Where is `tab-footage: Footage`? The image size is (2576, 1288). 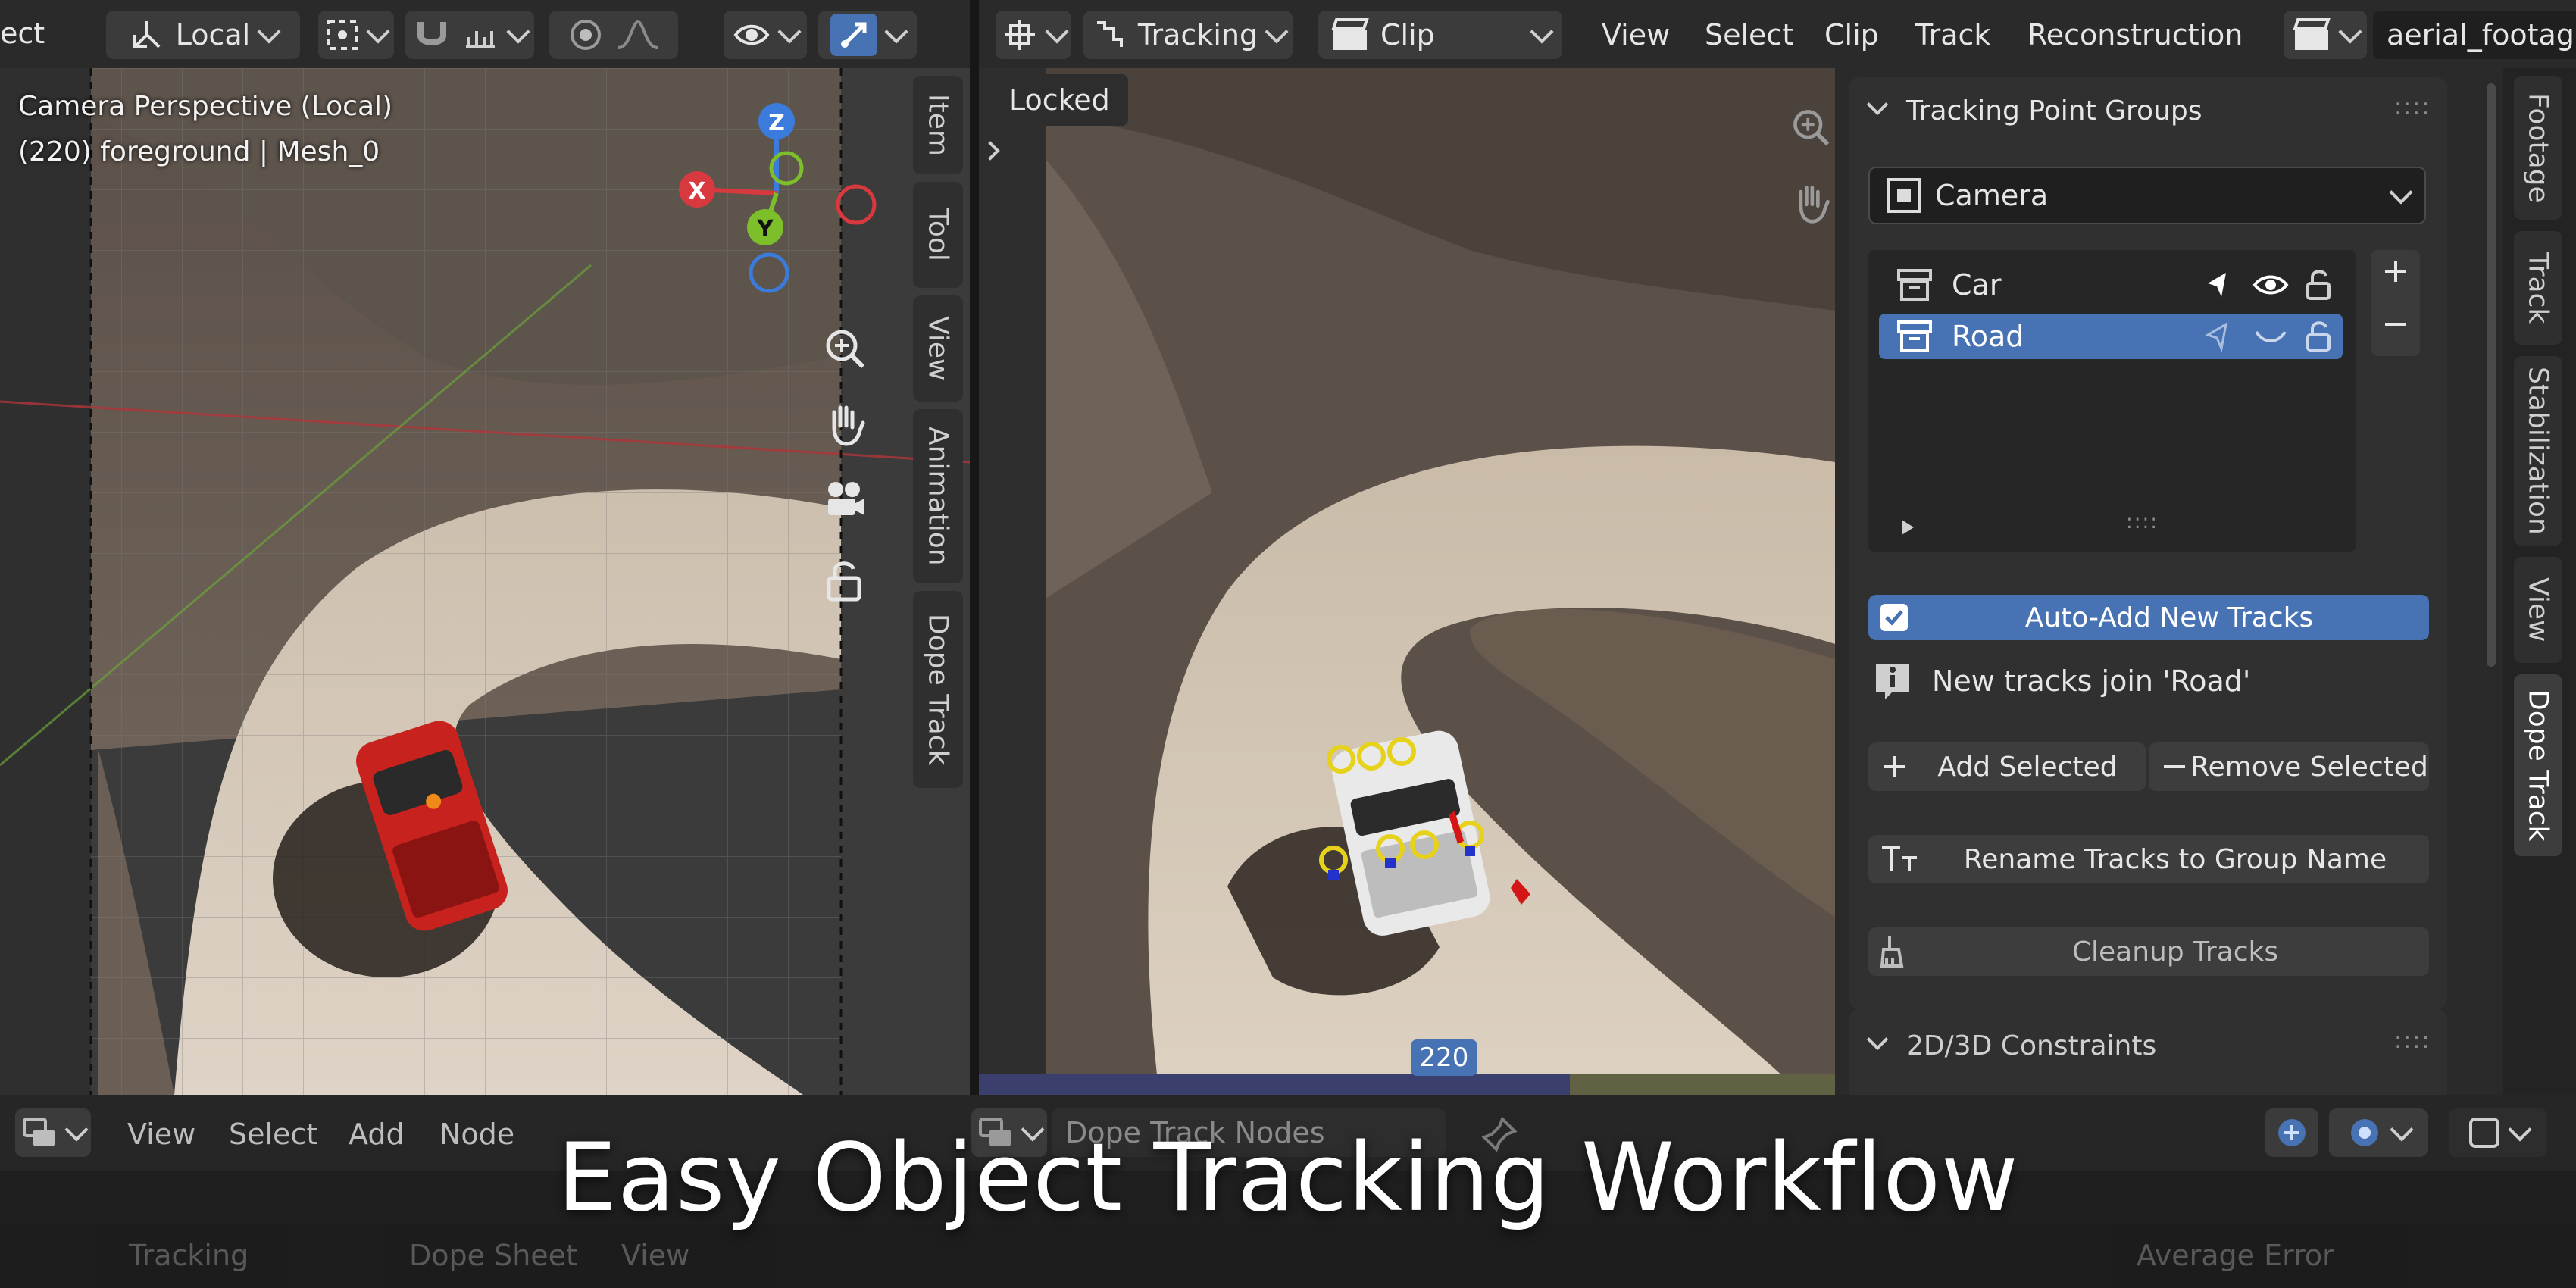
tab-footage: Footage is located at coordinates (2538, 148).